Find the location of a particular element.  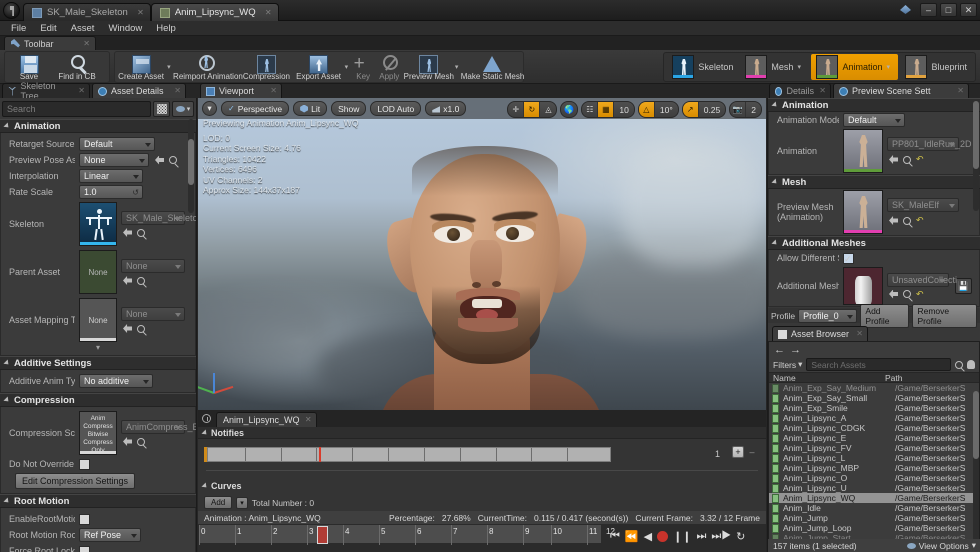

collection-thumbnail is located at coordinates (863, 286).